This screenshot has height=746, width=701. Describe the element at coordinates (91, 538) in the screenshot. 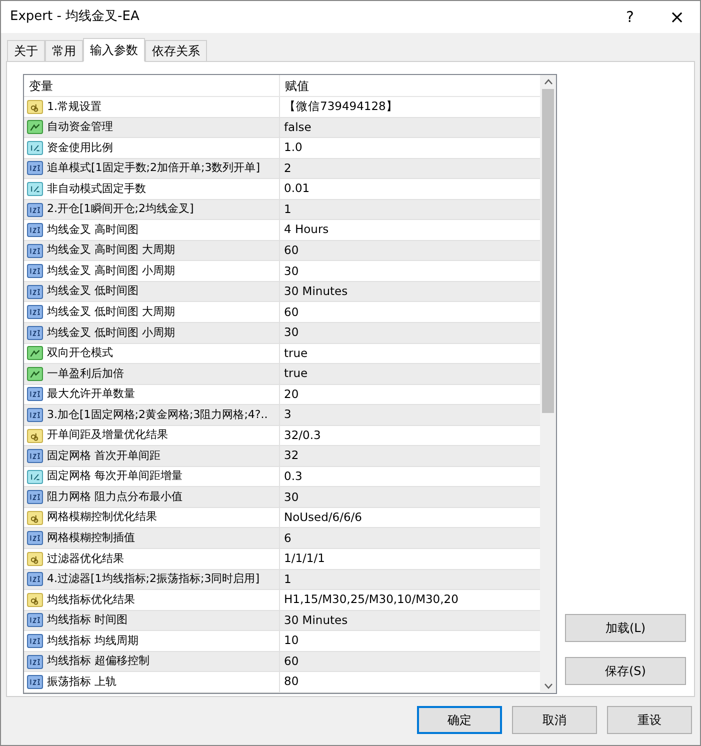

I see `parameter-name: 网格模糊控制插值` at that location.